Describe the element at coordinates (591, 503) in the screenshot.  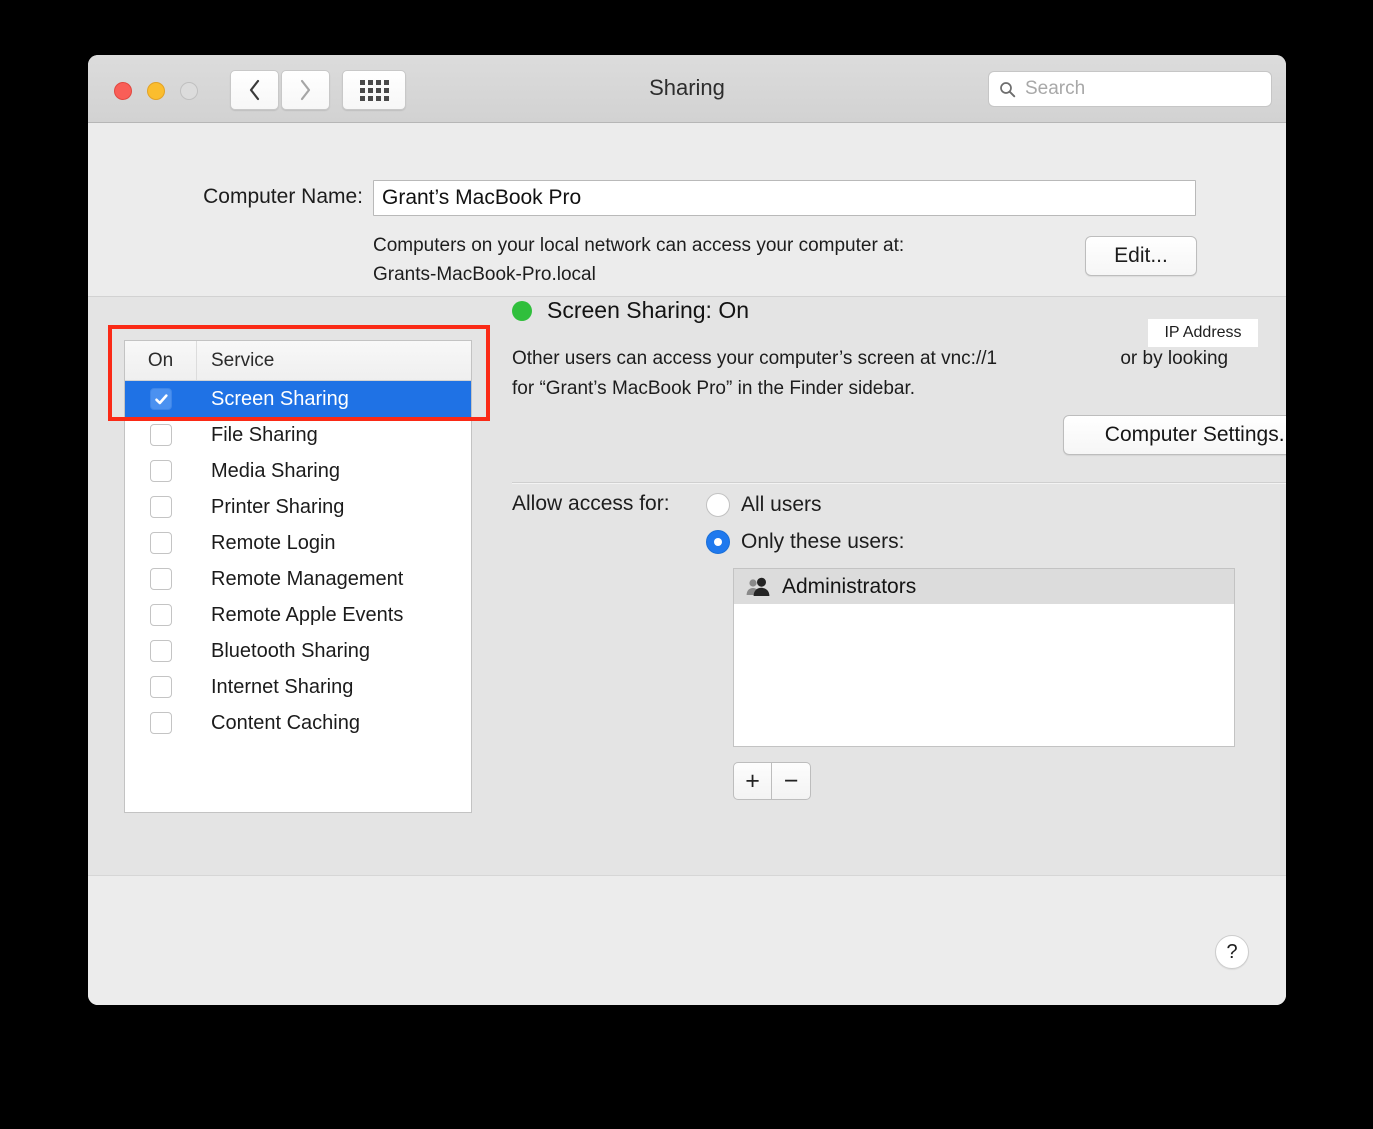
I see `allow-access-label: Allow access for:` at that location.